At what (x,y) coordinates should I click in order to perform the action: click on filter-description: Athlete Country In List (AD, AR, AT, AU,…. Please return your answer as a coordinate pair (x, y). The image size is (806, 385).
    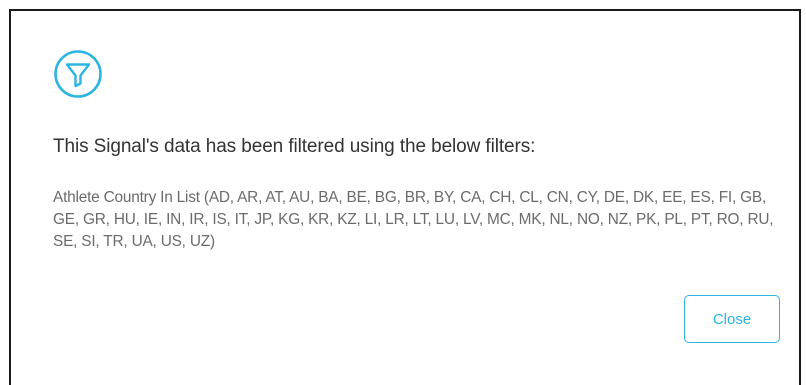
    Looking at the image, I should click on (413, 219).